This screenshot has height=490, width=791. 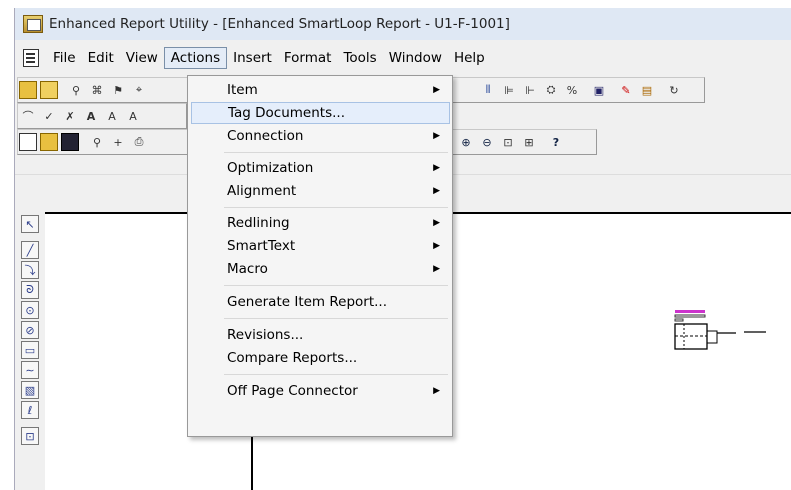 I want to click on fill-tool-icon: ▧, so click(x=30, y=390).